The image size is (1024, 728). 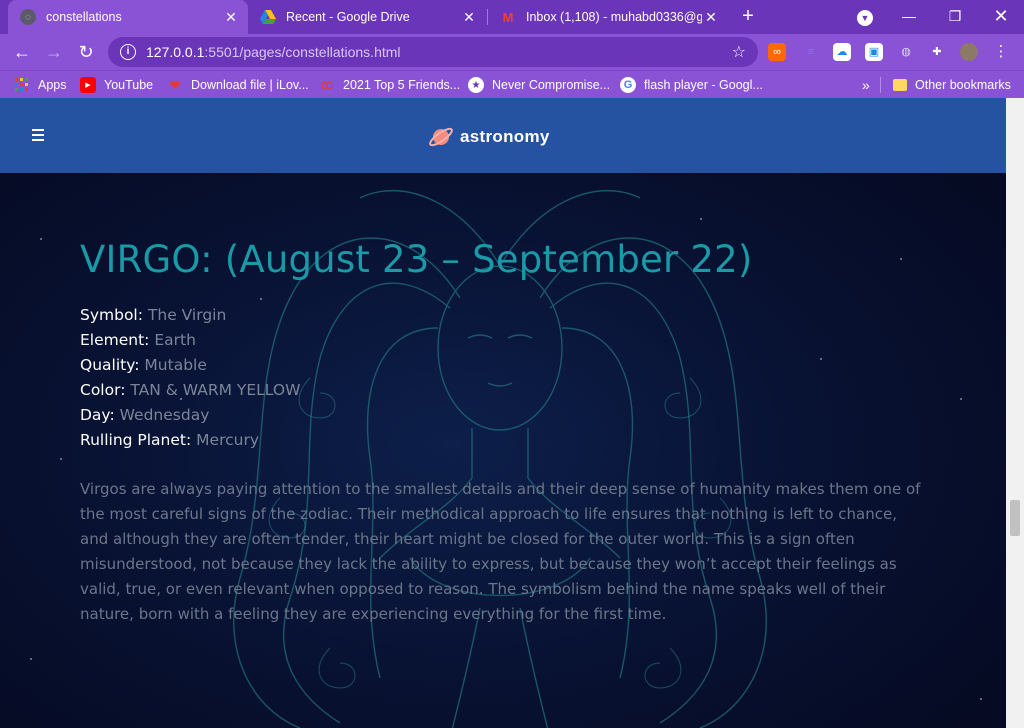 What do you see at coordinates (900, 85) in the screenshot?
I see `folder-icon` at bounding box center [900, 85].